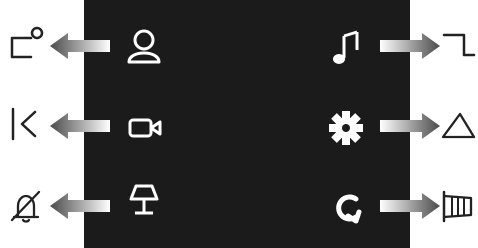 The height and width of the screenshot is (248, 478). I want to click on gear-icon, so click(346, 128).